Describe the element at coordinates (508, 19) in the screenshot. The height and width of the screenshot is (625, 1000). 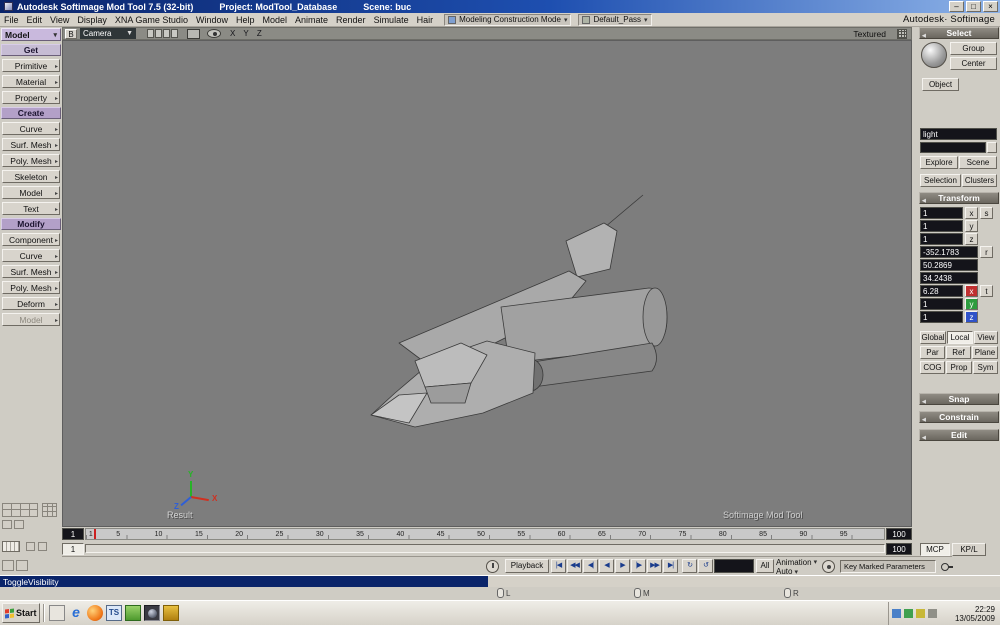
I see `construction-mode-select: Modeling Construction Mode ▾` at that location.